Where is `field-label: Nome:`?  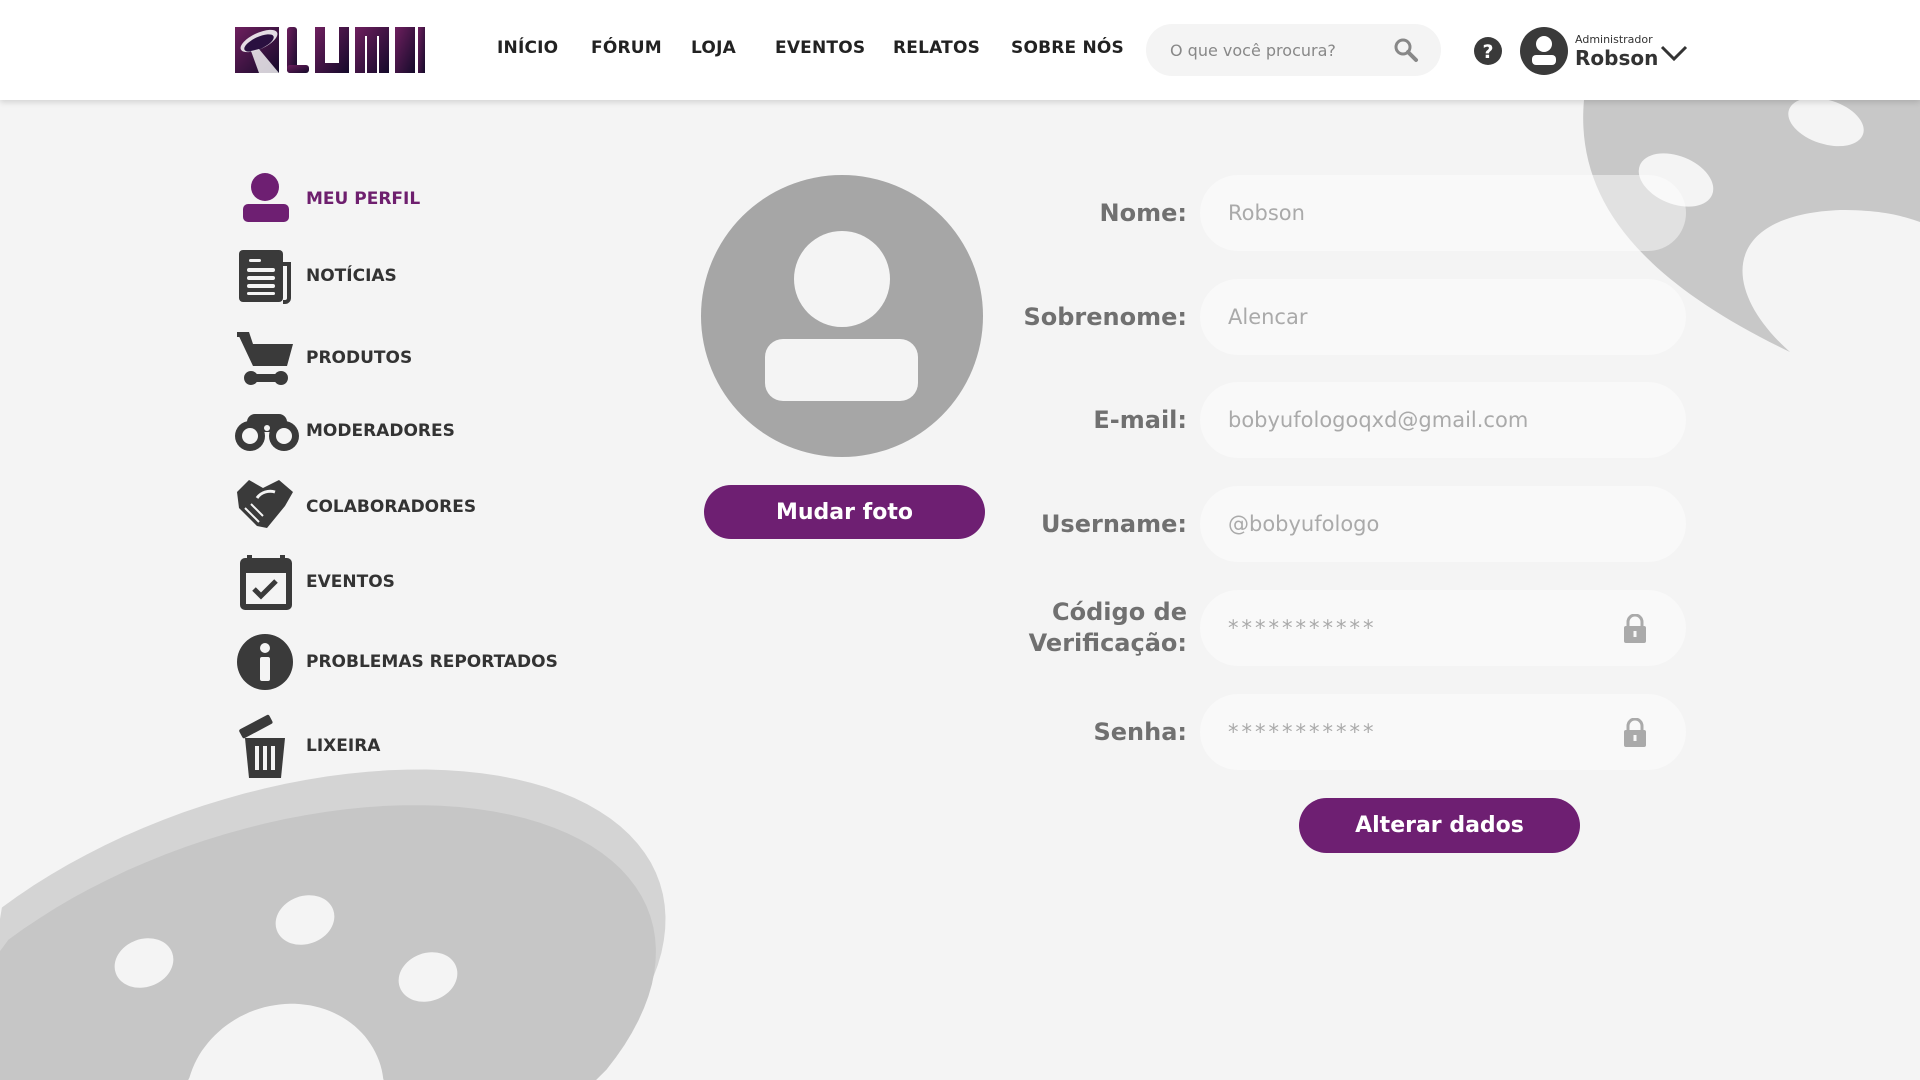 field-label: Nome: is located at coordinates (1143, 212).